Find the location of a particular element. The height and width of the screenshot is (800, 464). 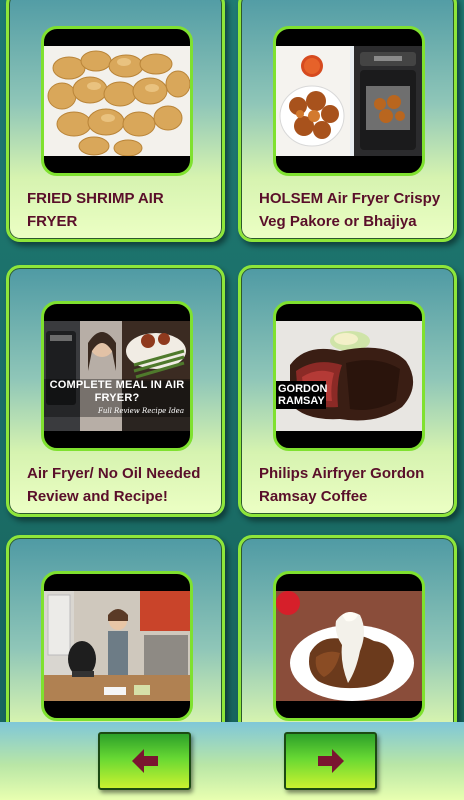

arrow-right-icon is located at coordinates (330, 761).